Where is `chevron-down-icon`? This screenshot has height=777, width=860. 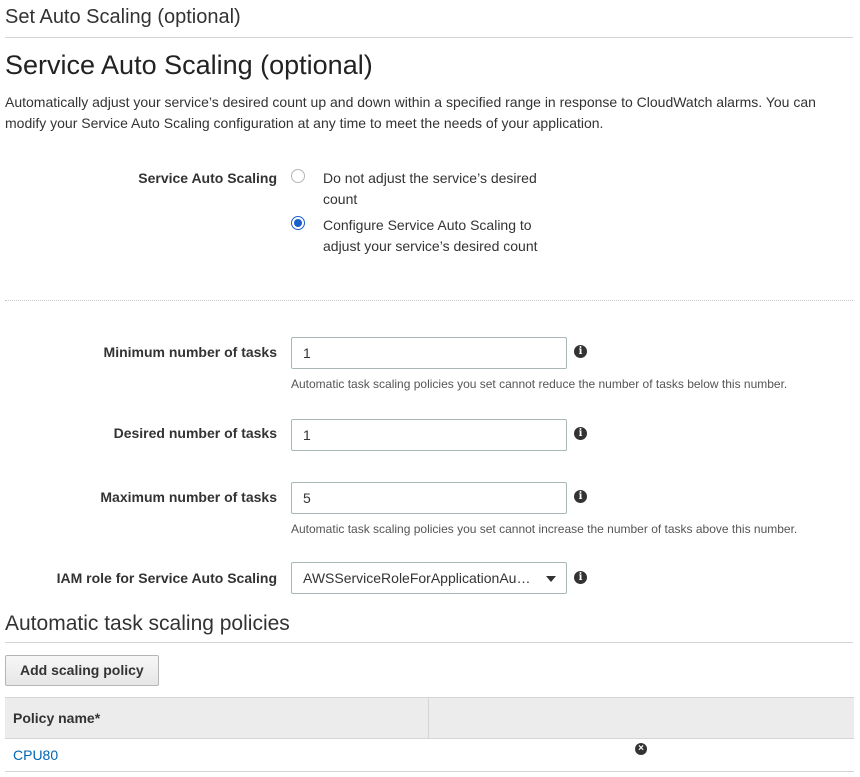 chevron-down-icon is located at coordinates (551, 579).